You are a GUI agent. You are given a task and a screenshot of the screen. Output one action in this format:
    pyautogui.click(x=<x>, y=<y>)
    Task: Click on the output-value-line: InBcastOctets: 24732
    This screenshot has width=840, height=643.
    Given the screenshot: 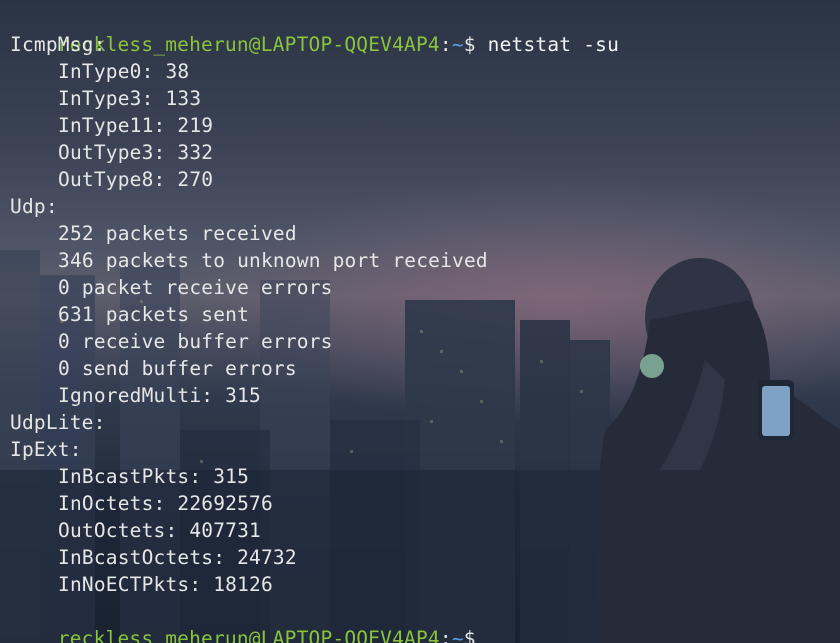 What is the action you would take?
    pyautogui.click(x=177, y=557)
    